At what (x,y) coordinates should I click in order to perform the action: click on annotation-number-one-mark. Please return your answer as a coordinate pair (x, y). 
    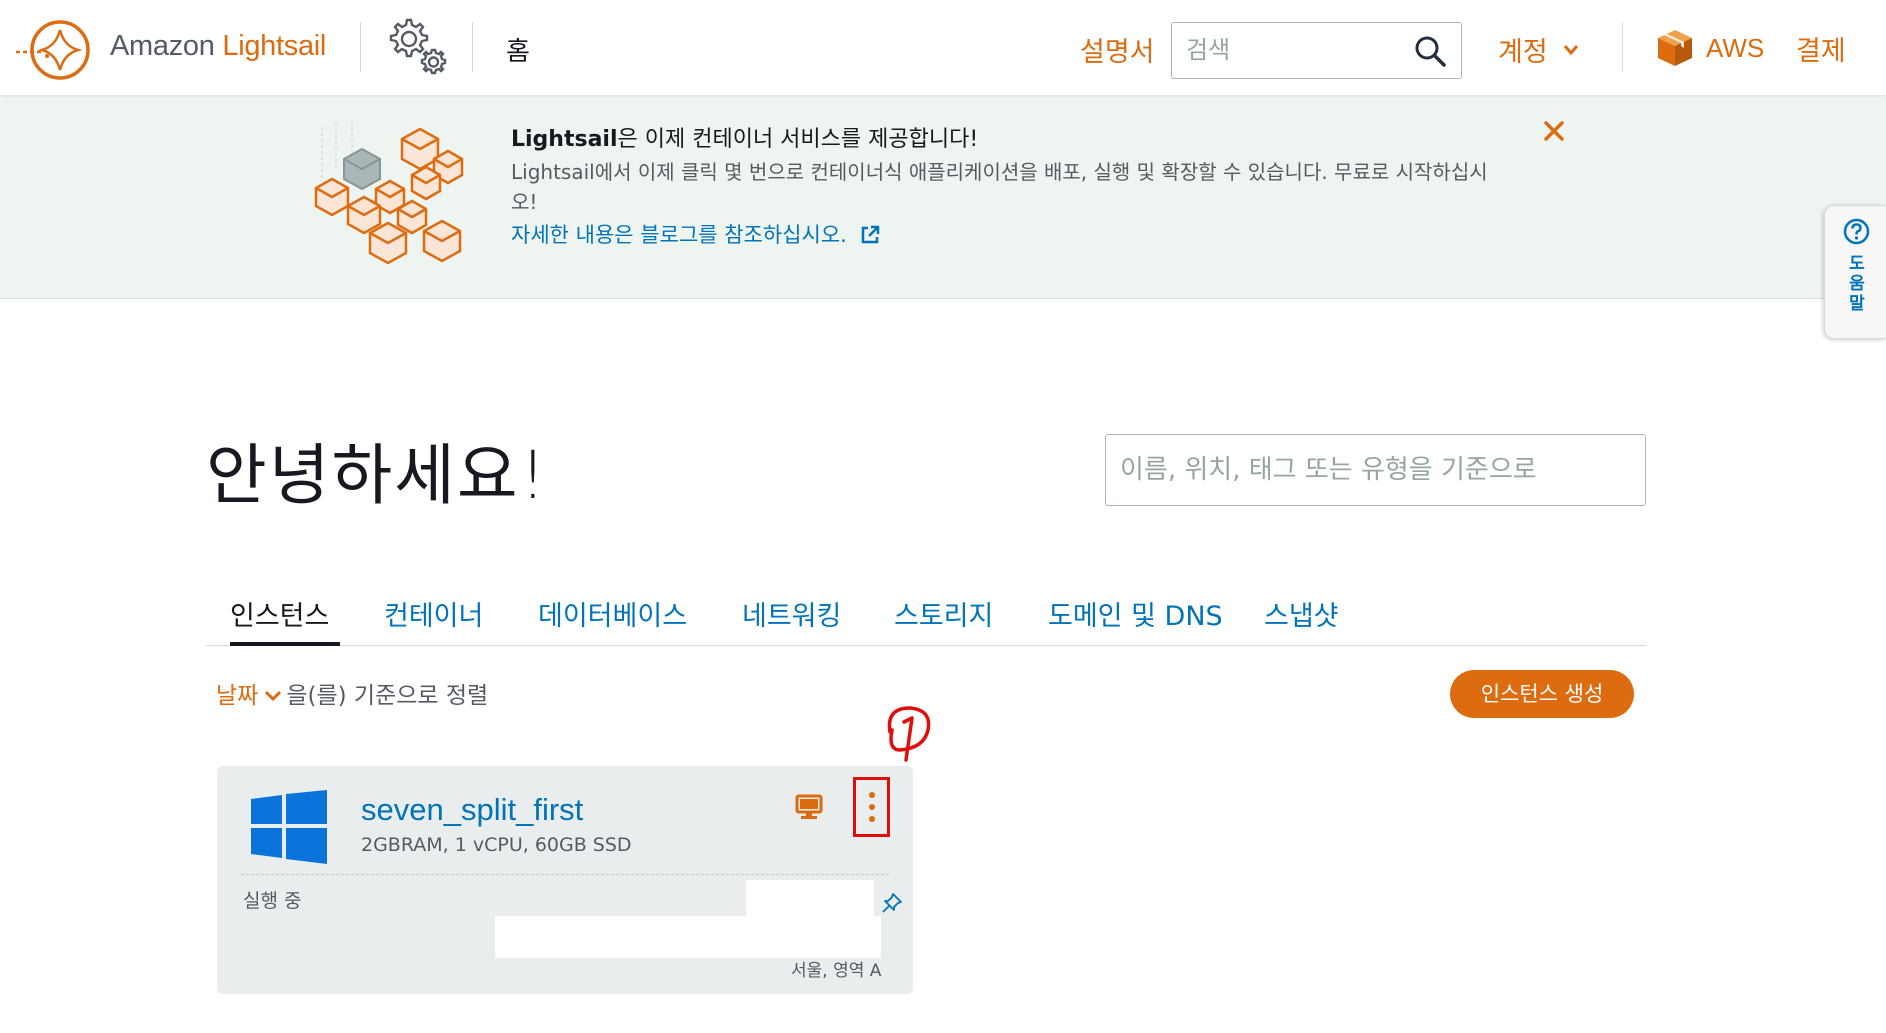
    Looking at the image, I should click on (909, 734).